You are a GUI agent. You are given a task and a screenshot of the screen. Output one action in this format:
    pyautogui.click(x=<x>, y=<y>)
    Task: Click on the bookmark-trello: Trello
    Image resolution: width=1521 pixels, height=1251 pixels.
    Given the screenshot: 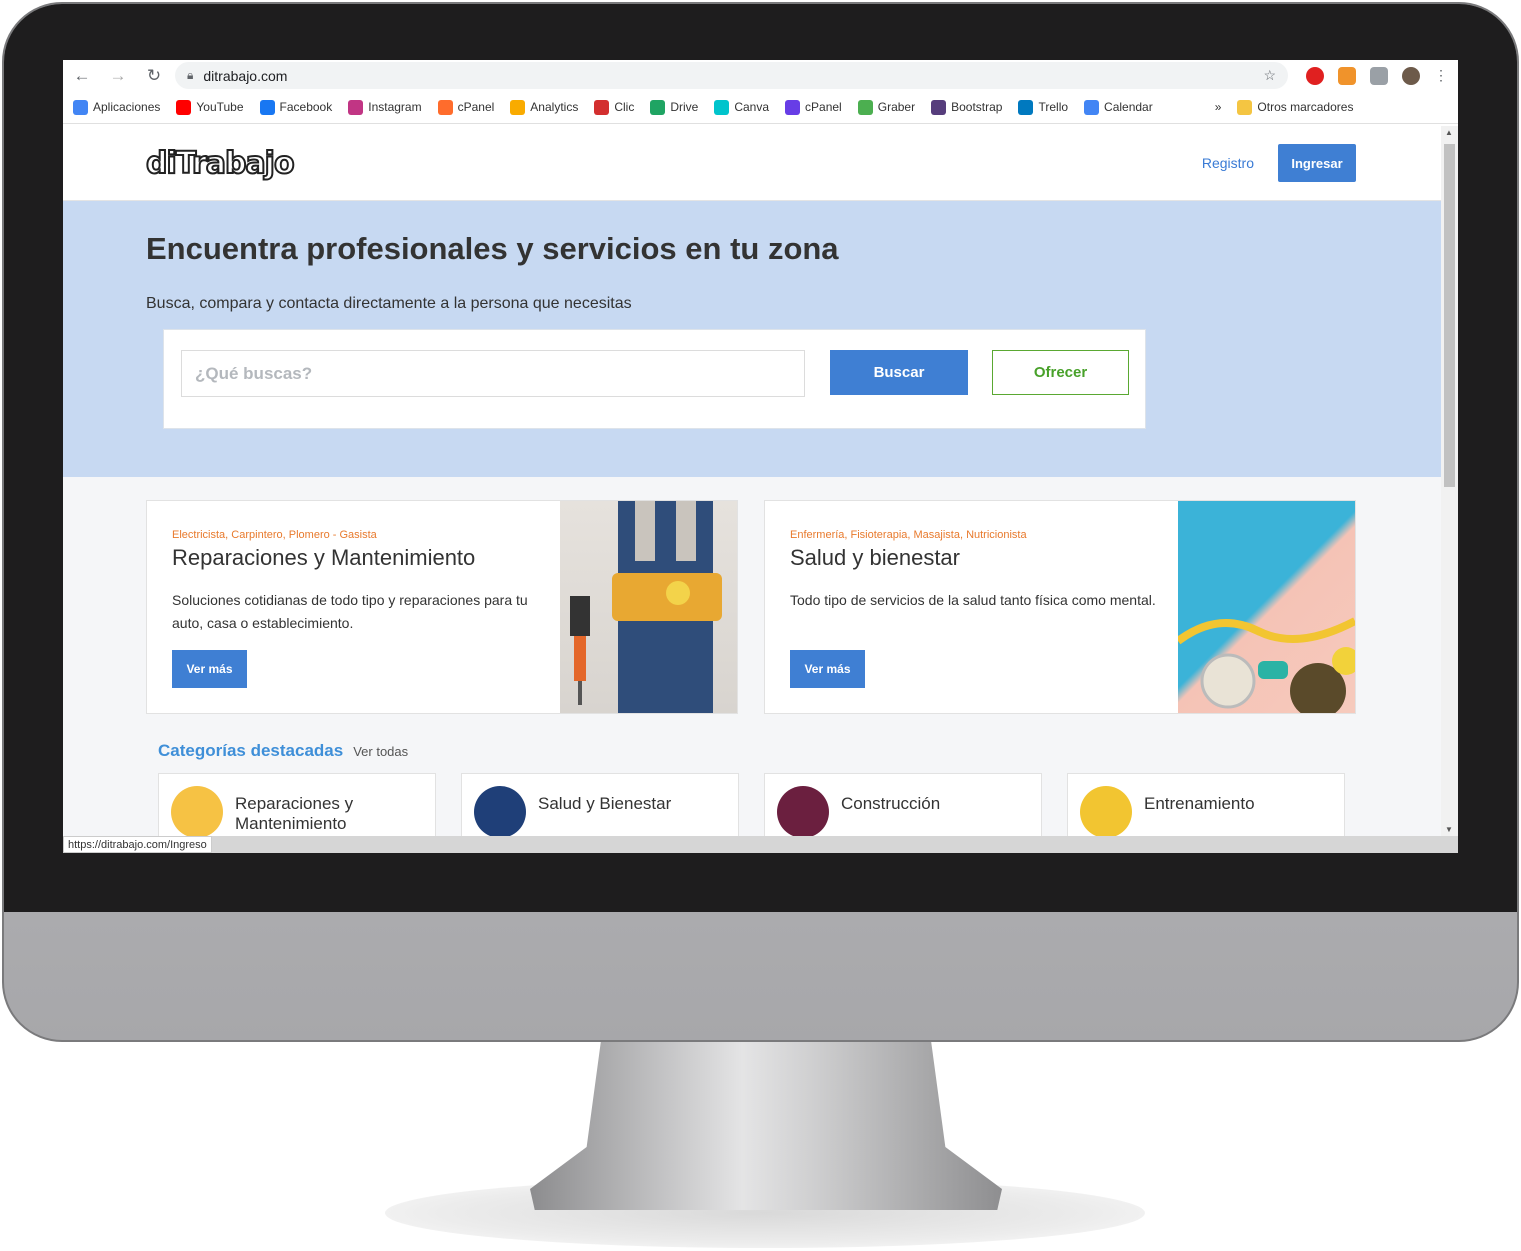 What is the action you would take?
    pyautogui.click(x=1043, y=107)
    